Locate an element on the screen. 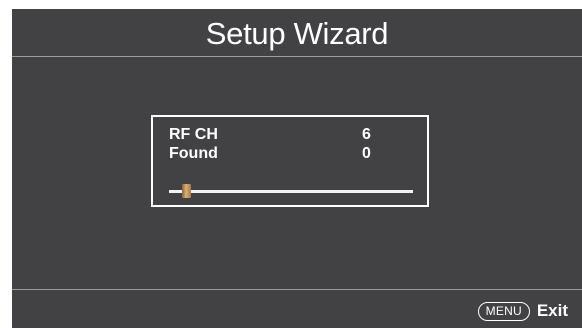  scan-progress-track is located at coordinates (291, 191).